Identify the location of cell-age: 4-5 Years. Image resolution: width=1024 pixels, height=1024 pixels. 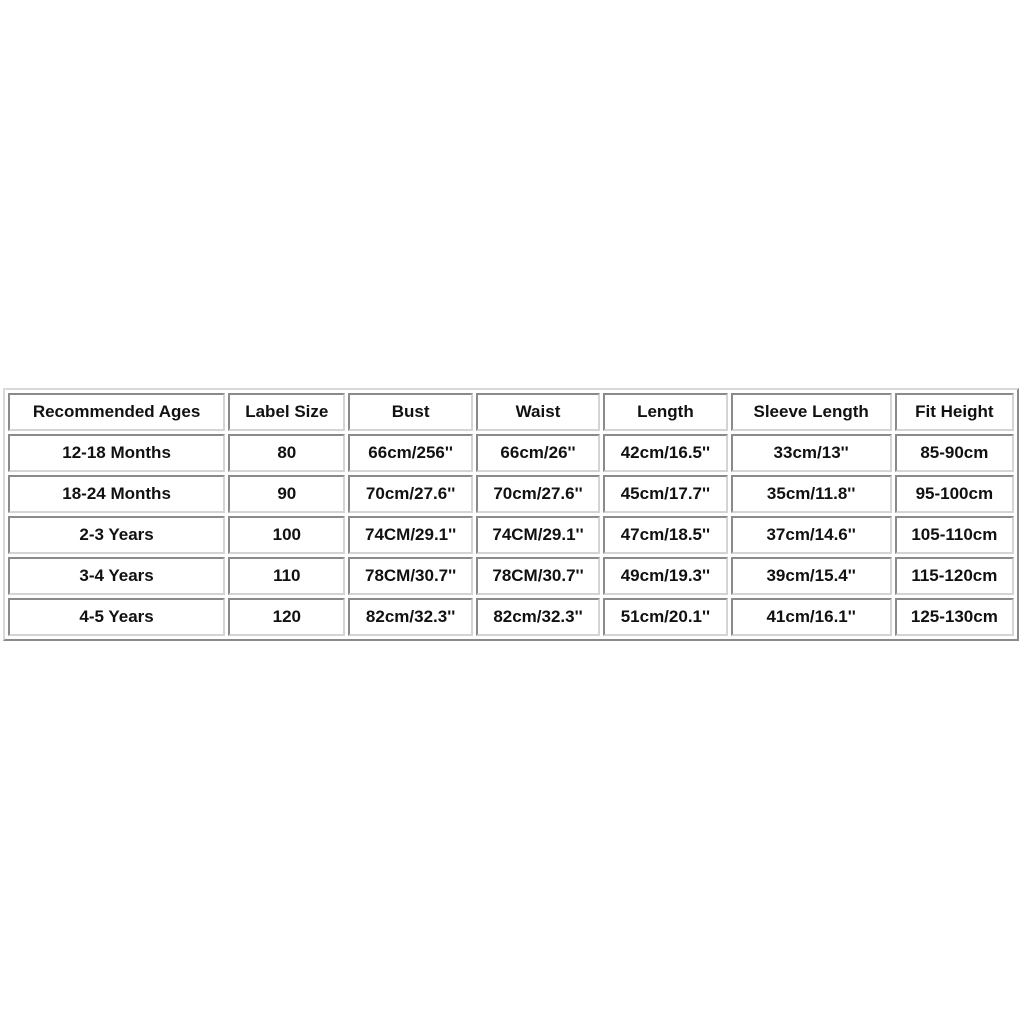
(117, 617).